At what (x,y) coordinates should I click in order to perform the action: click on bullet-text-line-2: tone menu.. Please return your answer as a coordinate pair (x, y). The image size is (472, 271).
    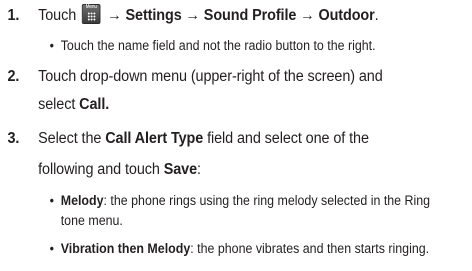
    Looking at the image, I should click on (91, 220).